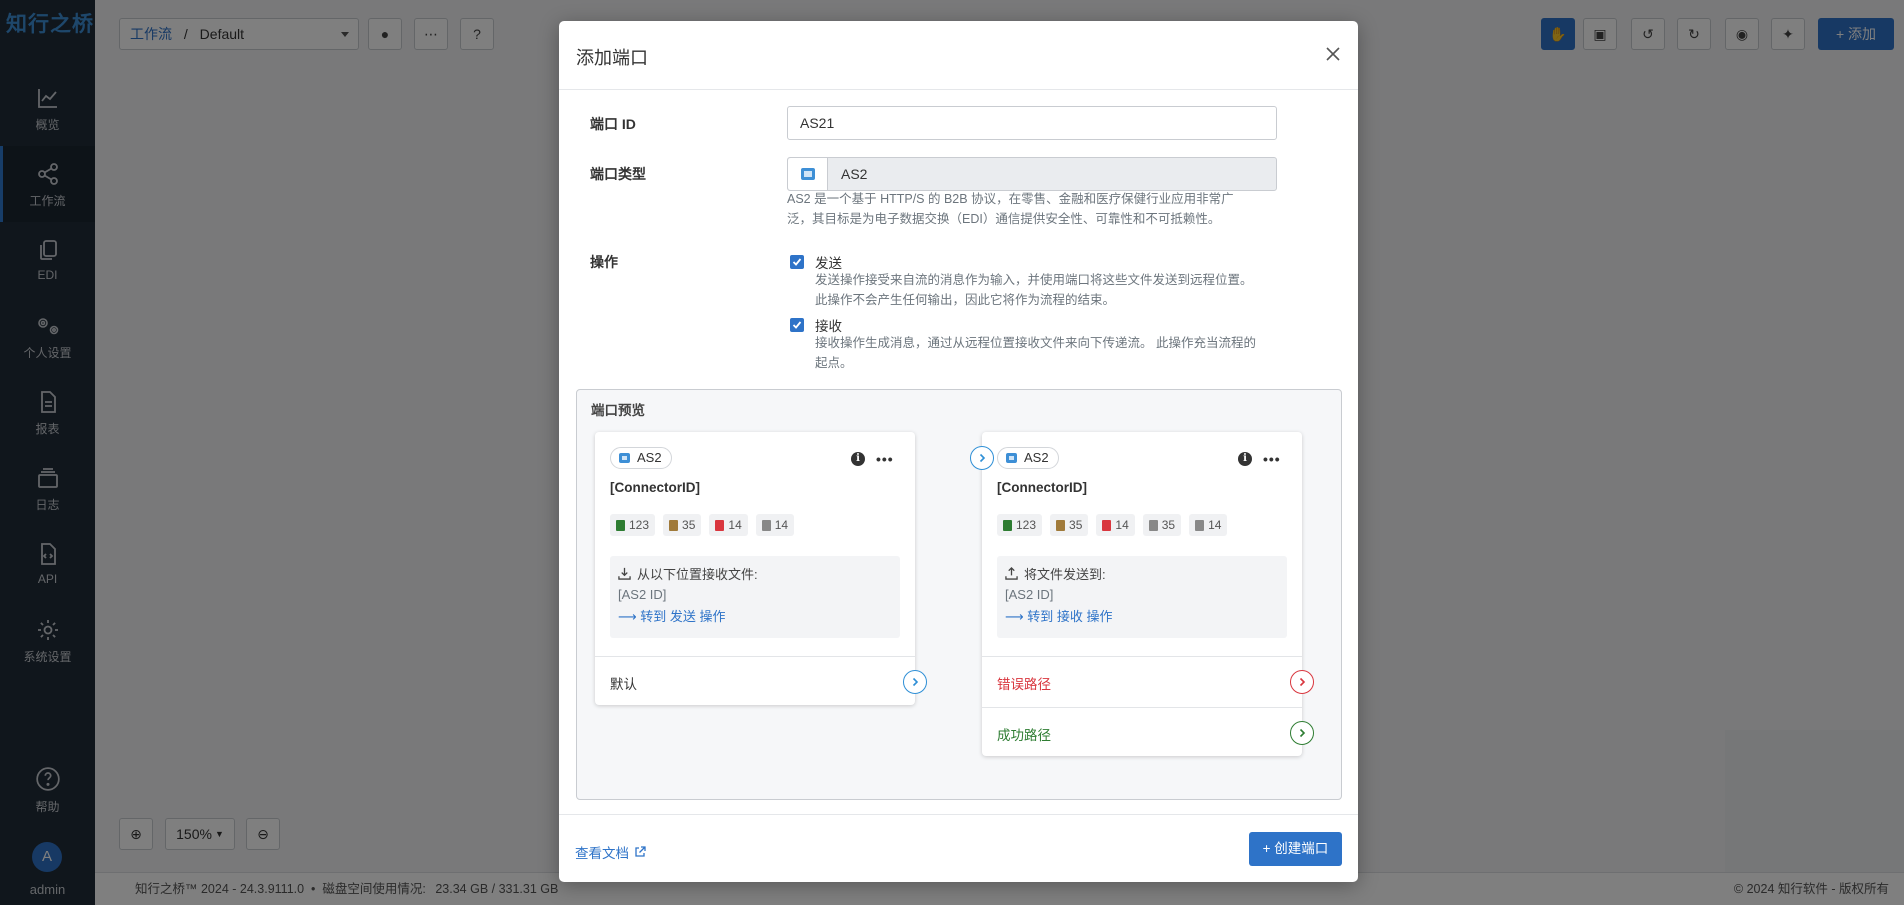  Describe the element at coordinates (612, 58) in the screenshot. I see `dialog-title: 添加端口` at that location.